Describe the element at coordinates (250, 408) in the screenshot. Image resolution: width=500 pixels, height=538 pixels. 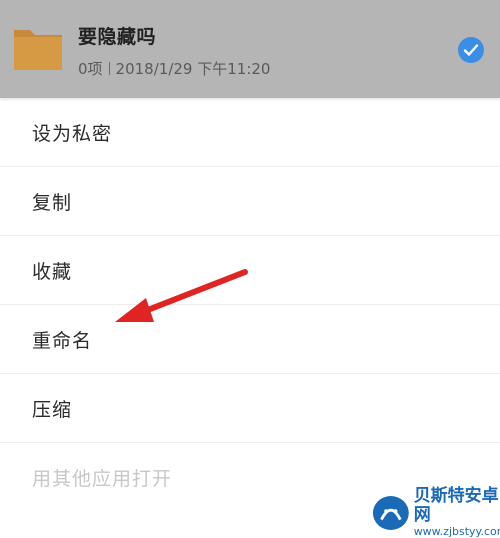
I see `menu-item-compress: 压缩` at that location.